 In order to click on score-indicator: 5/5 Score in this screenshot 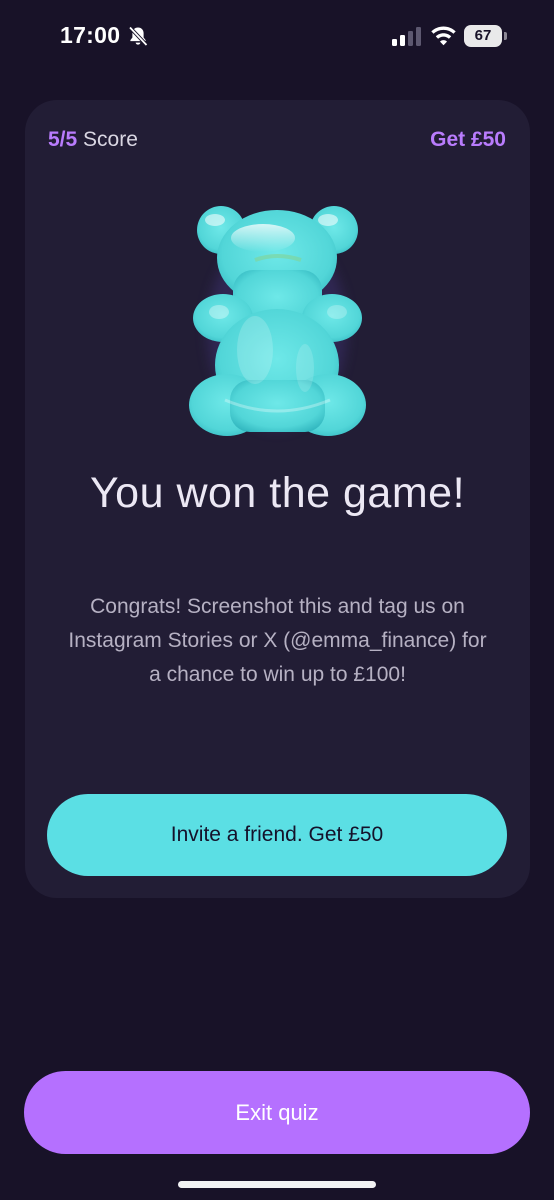, I will do `click(93, 140)`.